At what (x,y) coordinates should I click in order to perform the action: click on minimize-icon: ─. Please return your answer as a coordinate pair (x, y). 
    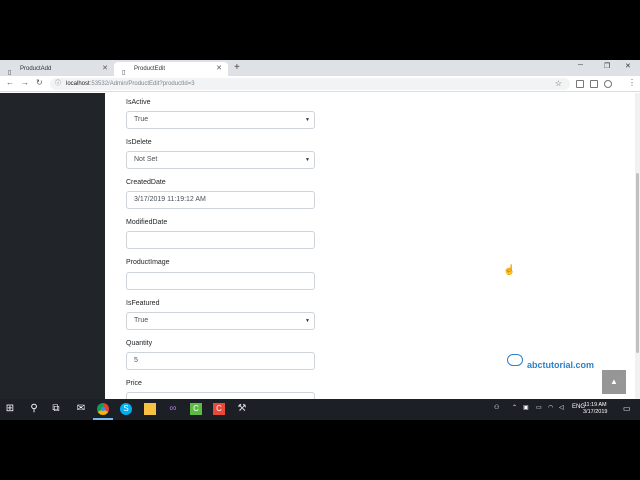
    Looking at the image, I should click on (580, 65).